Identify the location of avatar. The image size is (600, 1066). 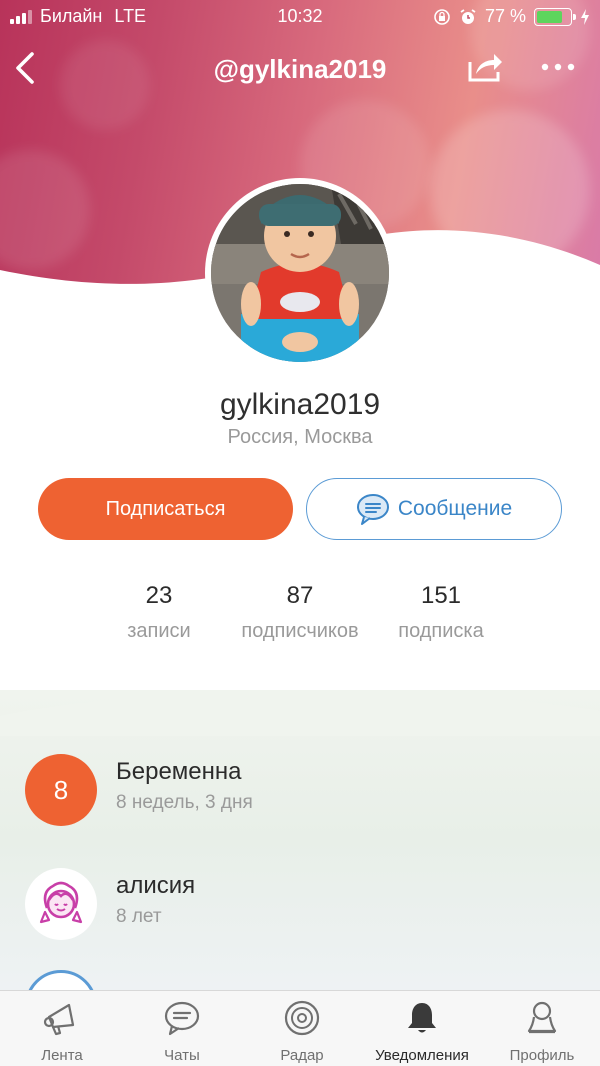
(300, 273).